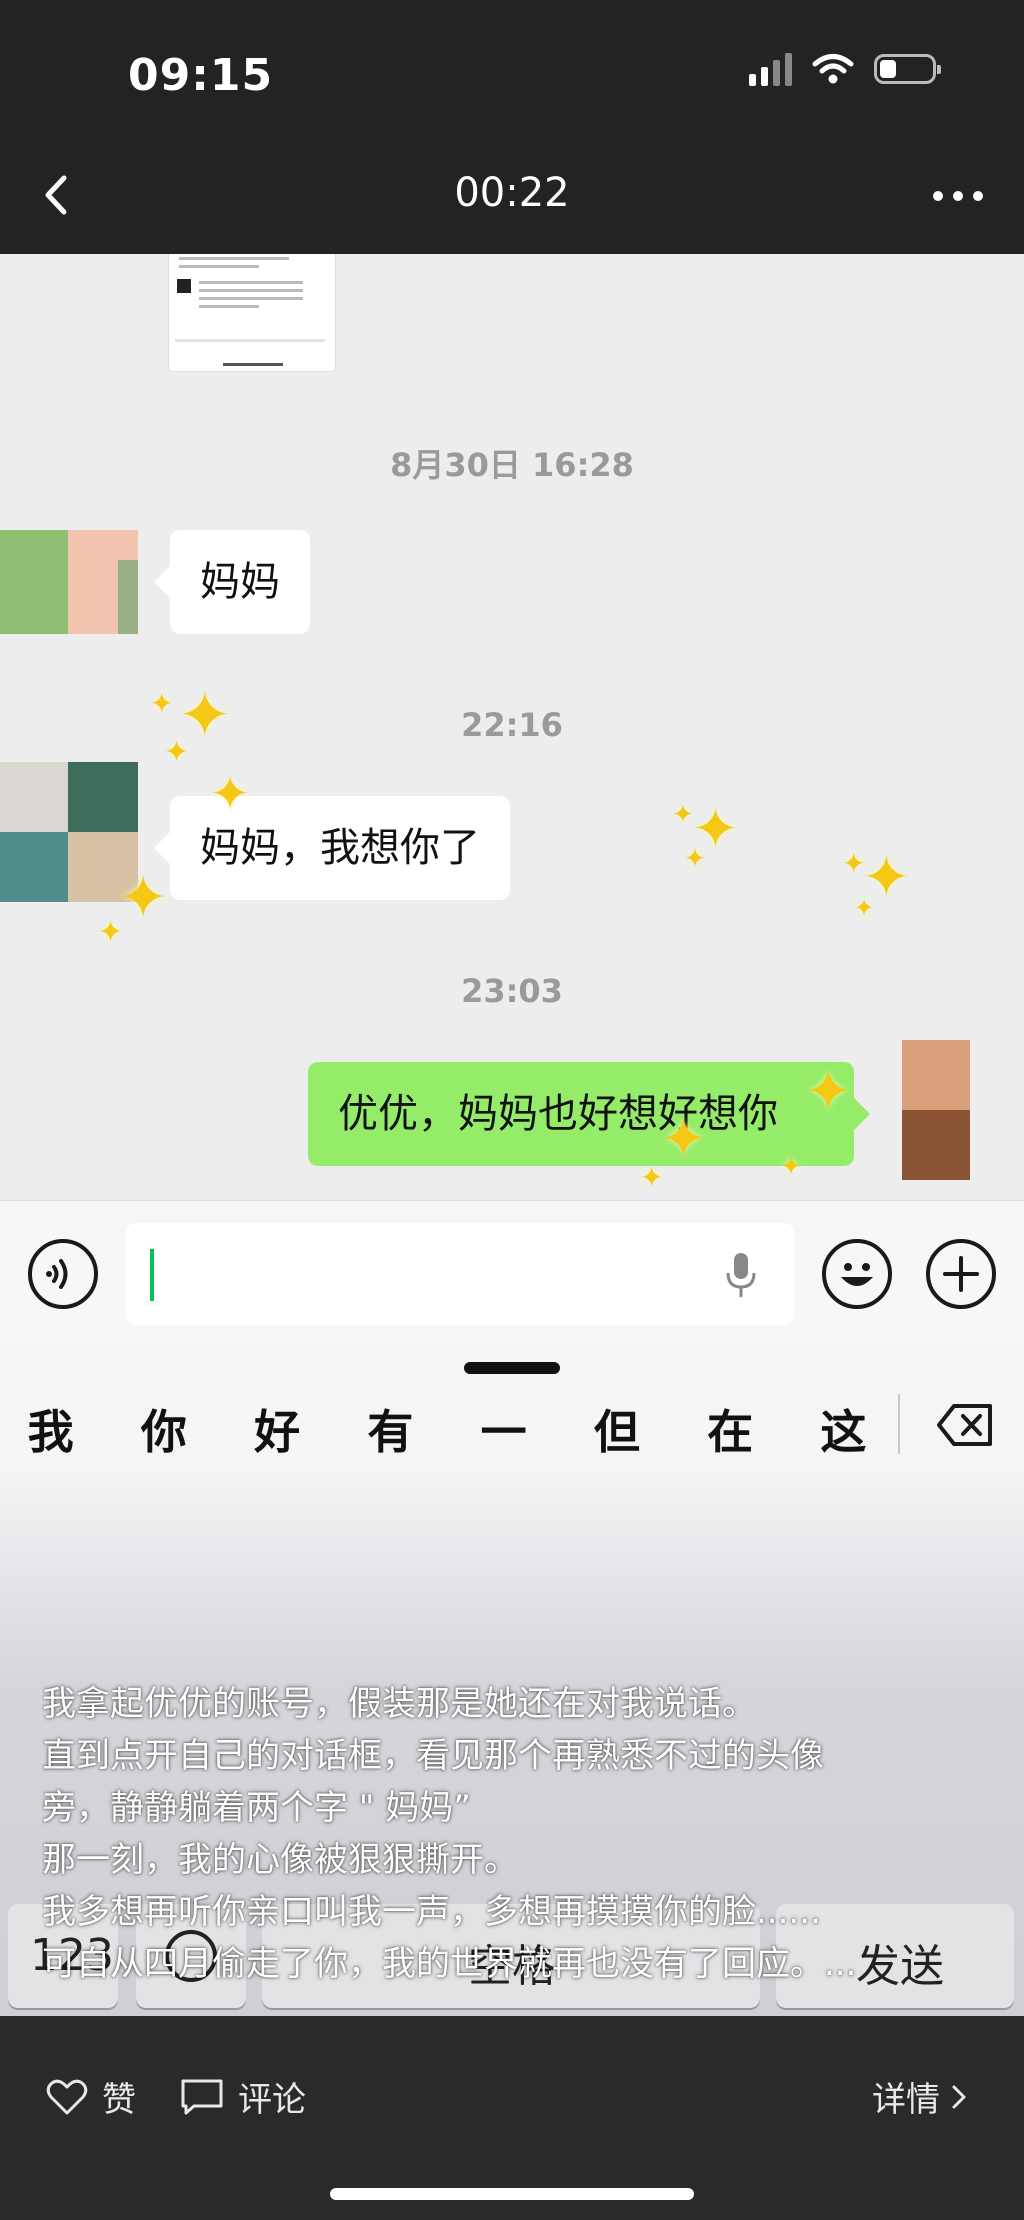 The width and height of the screenshot is (1024, 2220). I want to click on voice-input-button, so click(63, 1274).